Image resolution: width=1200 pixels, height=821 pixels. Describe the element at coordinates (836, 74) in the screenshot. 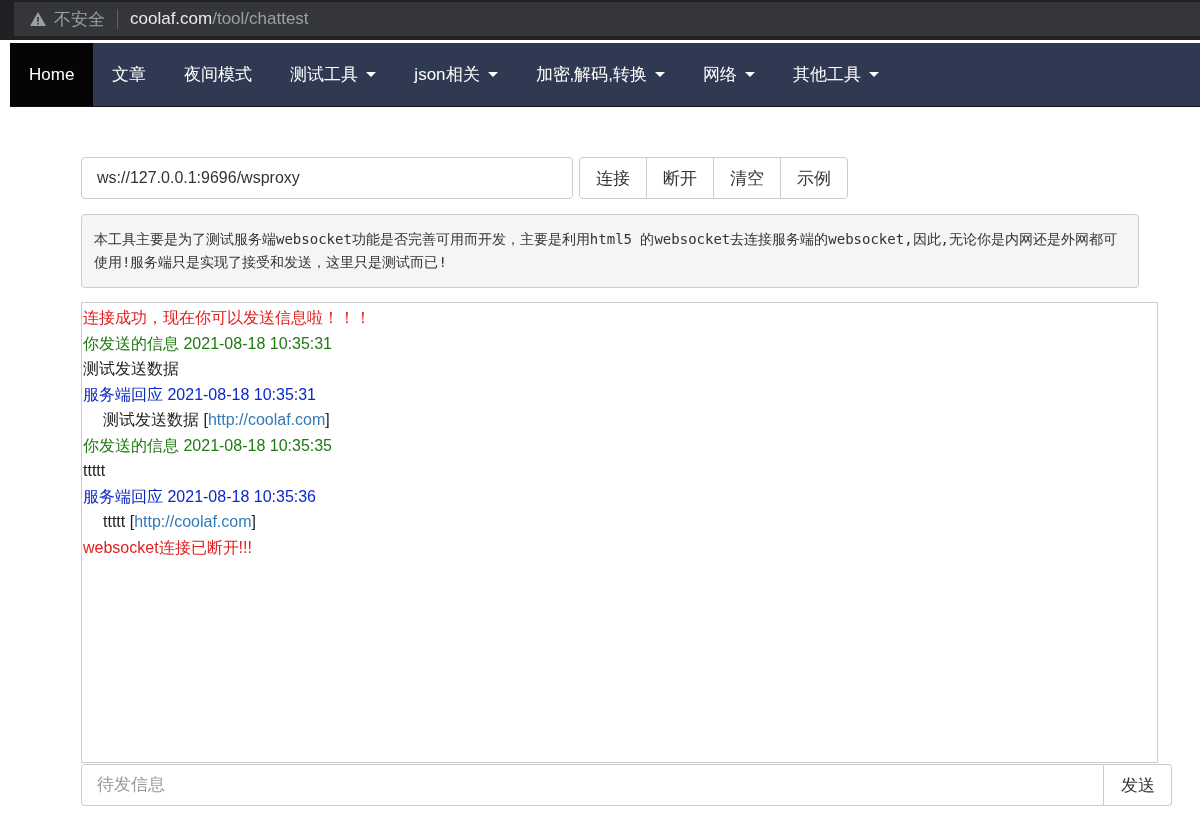

I see `nav-item: 其他工具` at that location.